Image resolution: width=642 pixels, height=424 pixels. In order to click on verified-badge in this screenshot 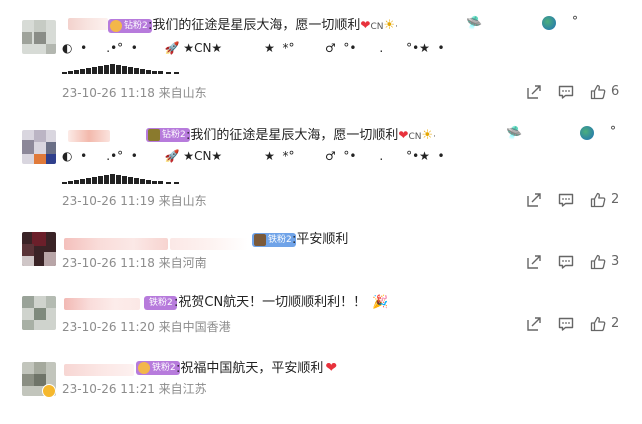, I will do `click(49, 391)`.